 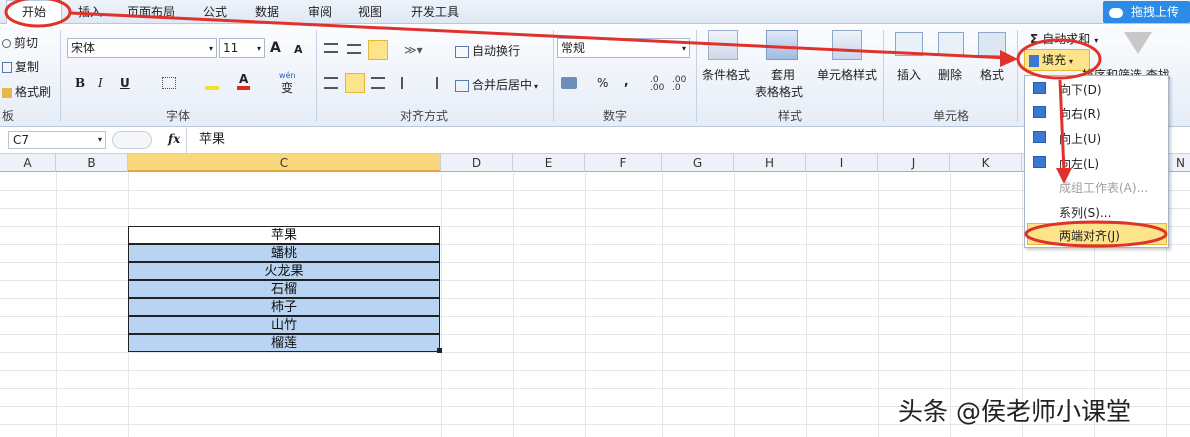 I want to click on annotation-circle-home, so click(x=38, y=14).